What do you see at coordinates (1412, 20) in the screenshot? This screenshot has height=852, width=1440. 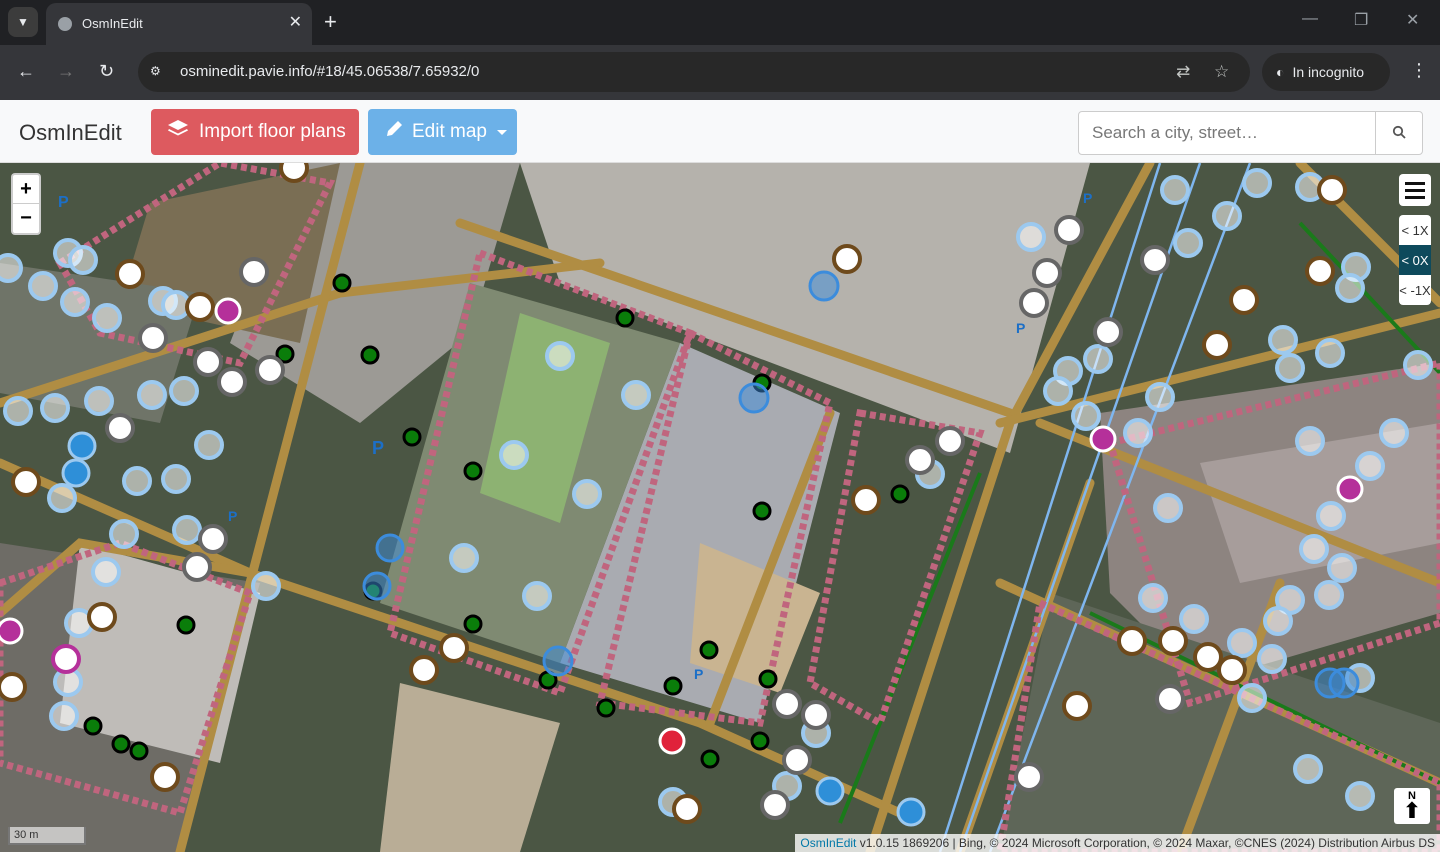 I see `close-window-icon: ✕` at bounding box center [1412, 20].